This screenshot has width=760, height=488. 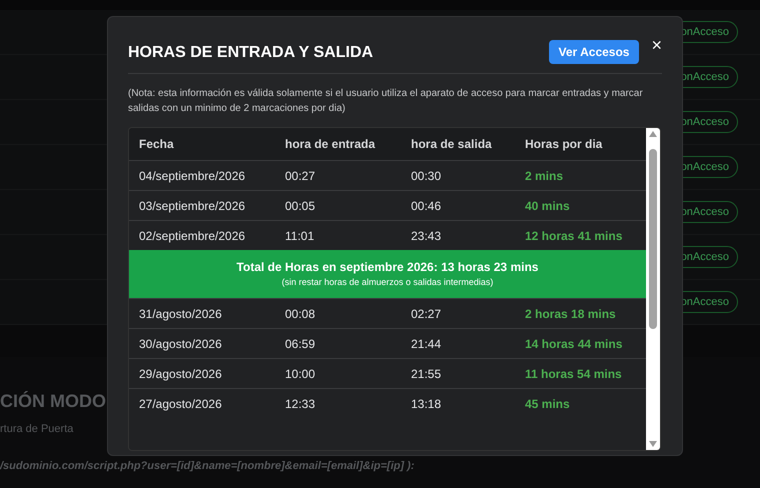 What do you see at coordinates (426, 205) in the screenshot?
I see `table-cell: 00:46` at bounding box center [426, 205].